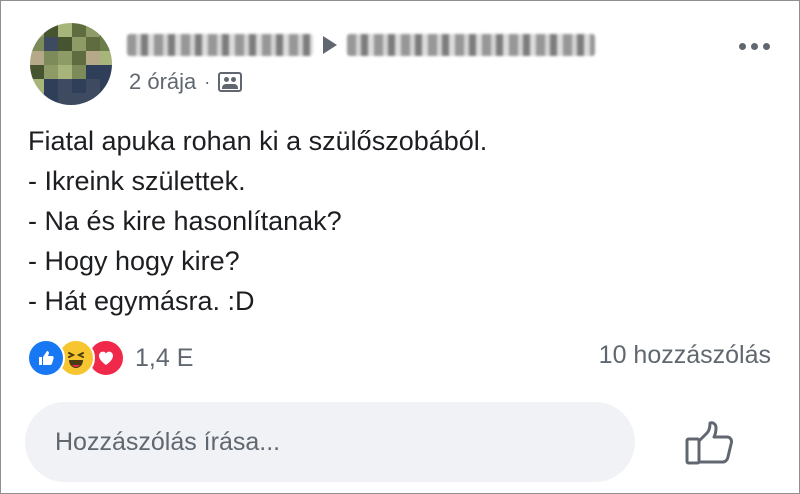 The width and height of the screenshot is (800, 494). Describe the element at coordinates (141, 301) in the screenshot. I see `post-line: - Hát egymásra. :D` at that location.